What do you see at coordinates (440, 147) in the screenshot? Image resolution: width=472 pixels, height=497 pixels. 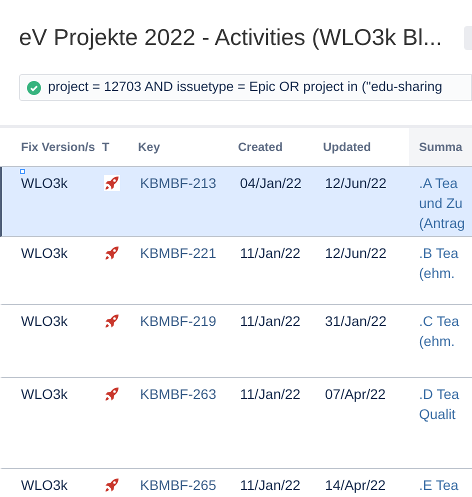 I see `column-header: Summa` at bounding box center [440, 147].